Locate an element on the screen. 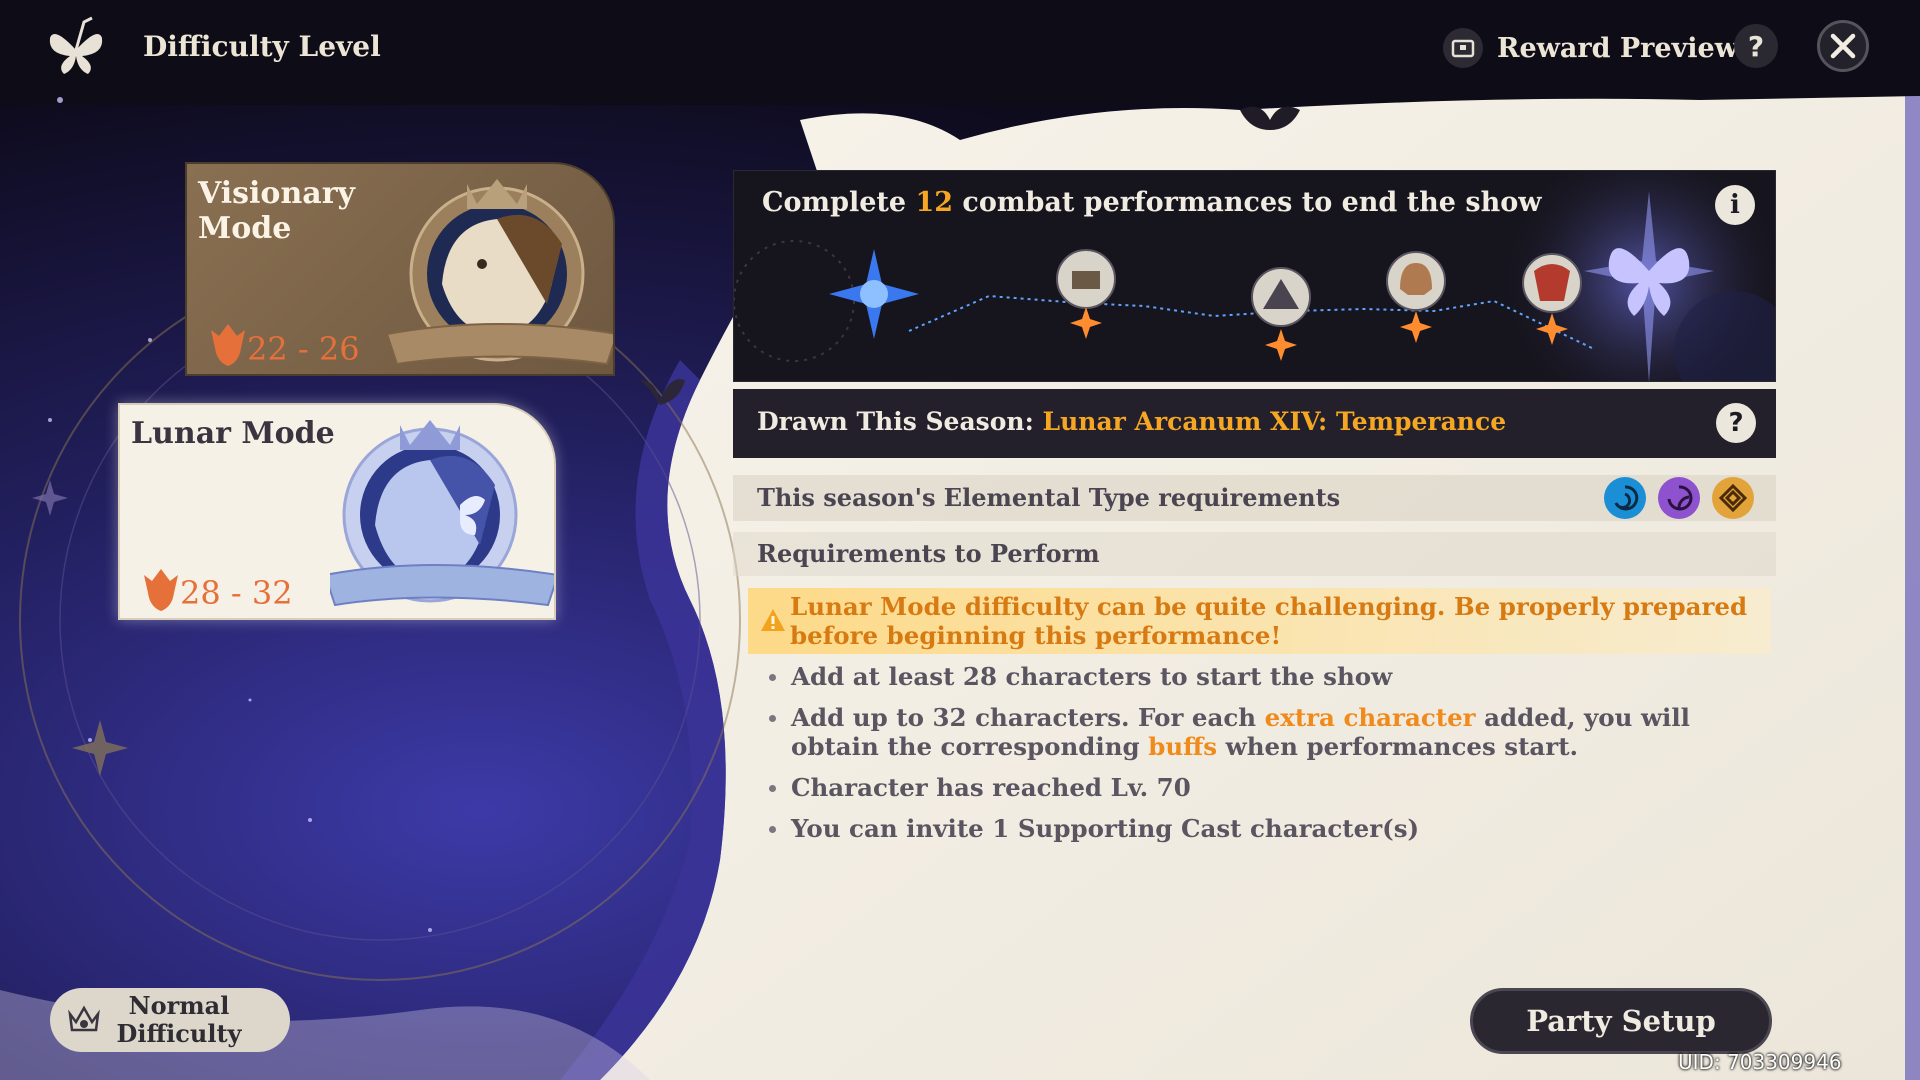 Image resolution: width=1920 pixels, height=1080 pixels. party-setup-label: Party Setup is located at coordinates (1621, 1021).